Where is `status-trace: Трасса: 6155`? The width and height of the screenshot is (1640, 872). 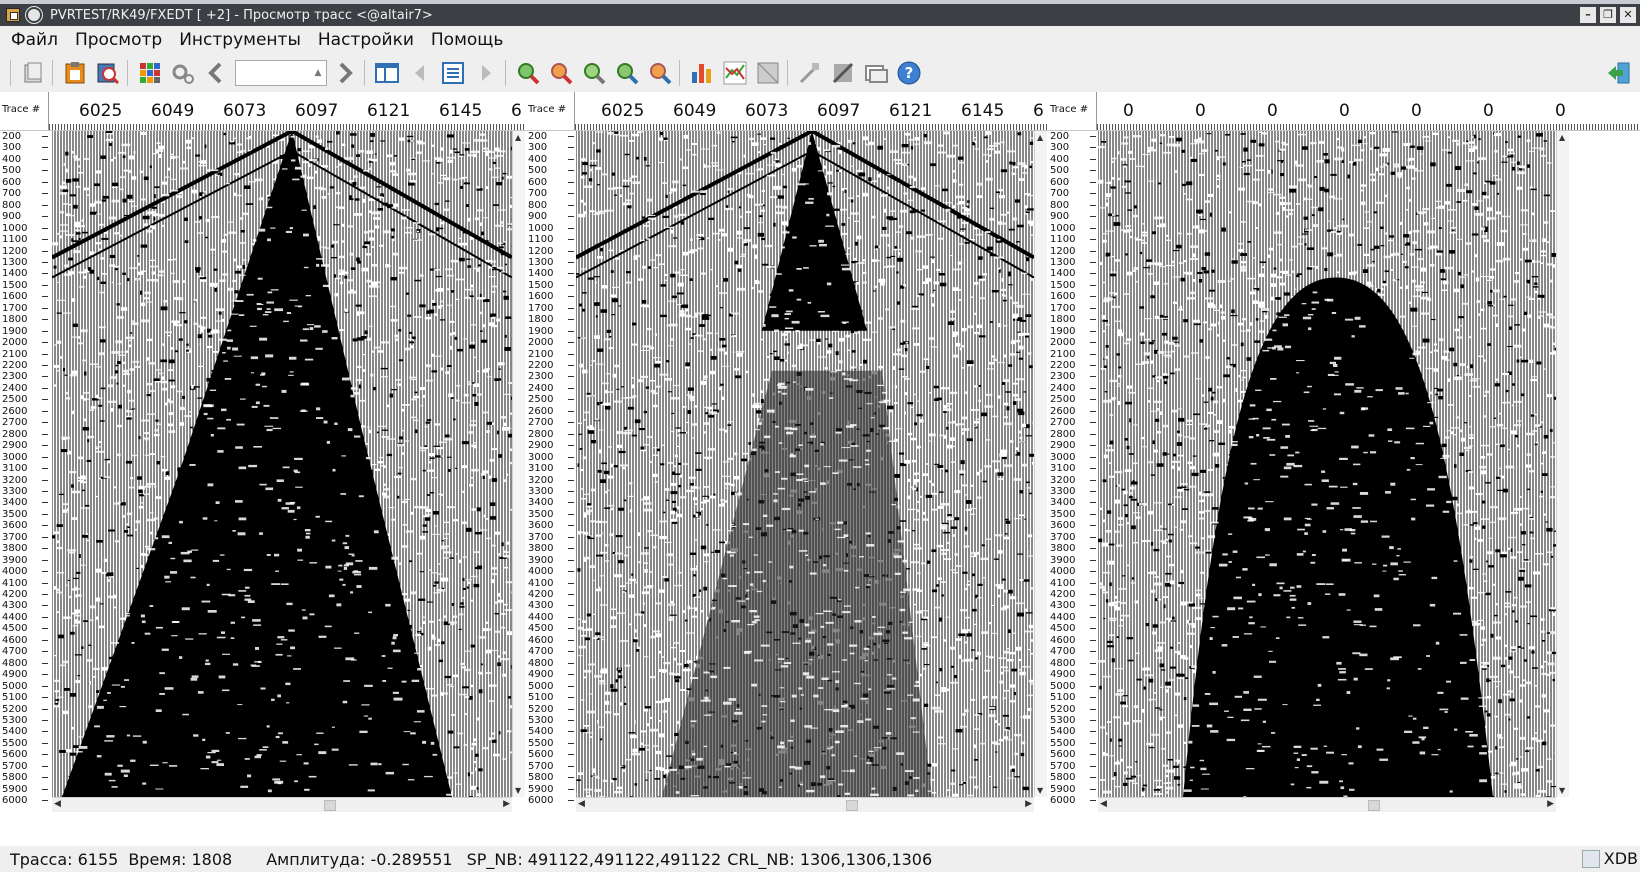
status-trace: Трасса: 6155 is located at coordinates (64, 859).